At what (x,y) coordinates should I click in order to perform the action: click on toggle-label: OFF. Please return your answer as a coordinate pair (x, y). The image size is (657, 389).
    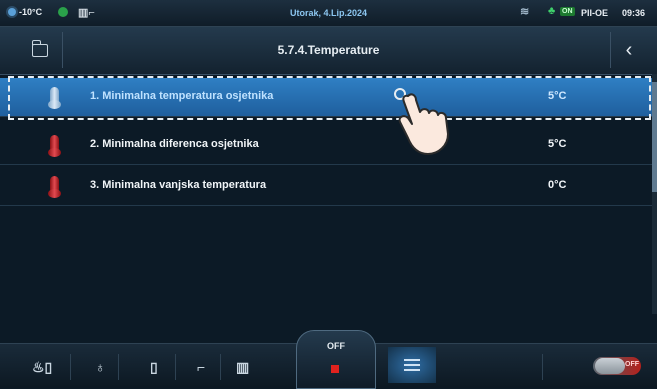
    Looking at the image, I should click on (632, 364).